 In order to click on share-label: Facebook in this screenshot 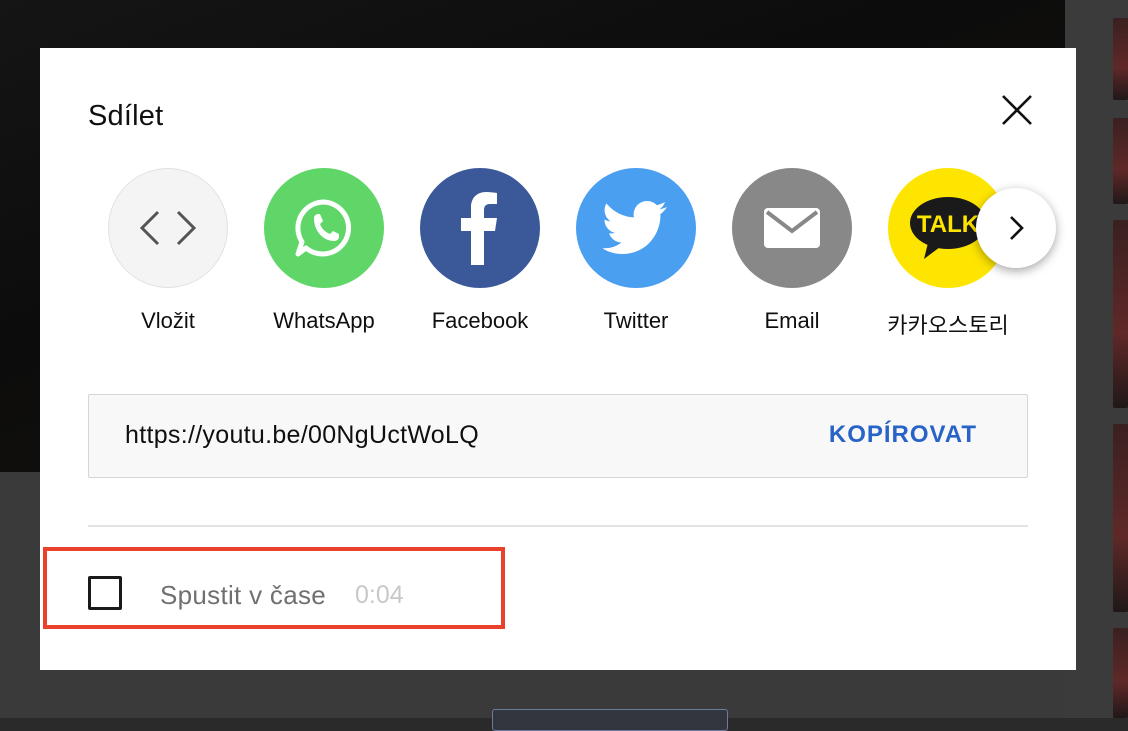, I will do `click(480, 320)`.